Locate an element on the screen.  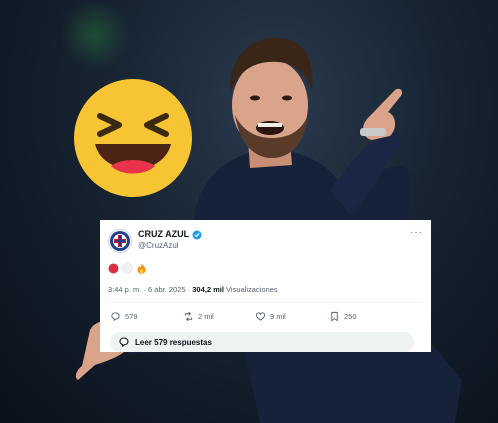
reply-count: 579 is located at coordinates (131, 316).